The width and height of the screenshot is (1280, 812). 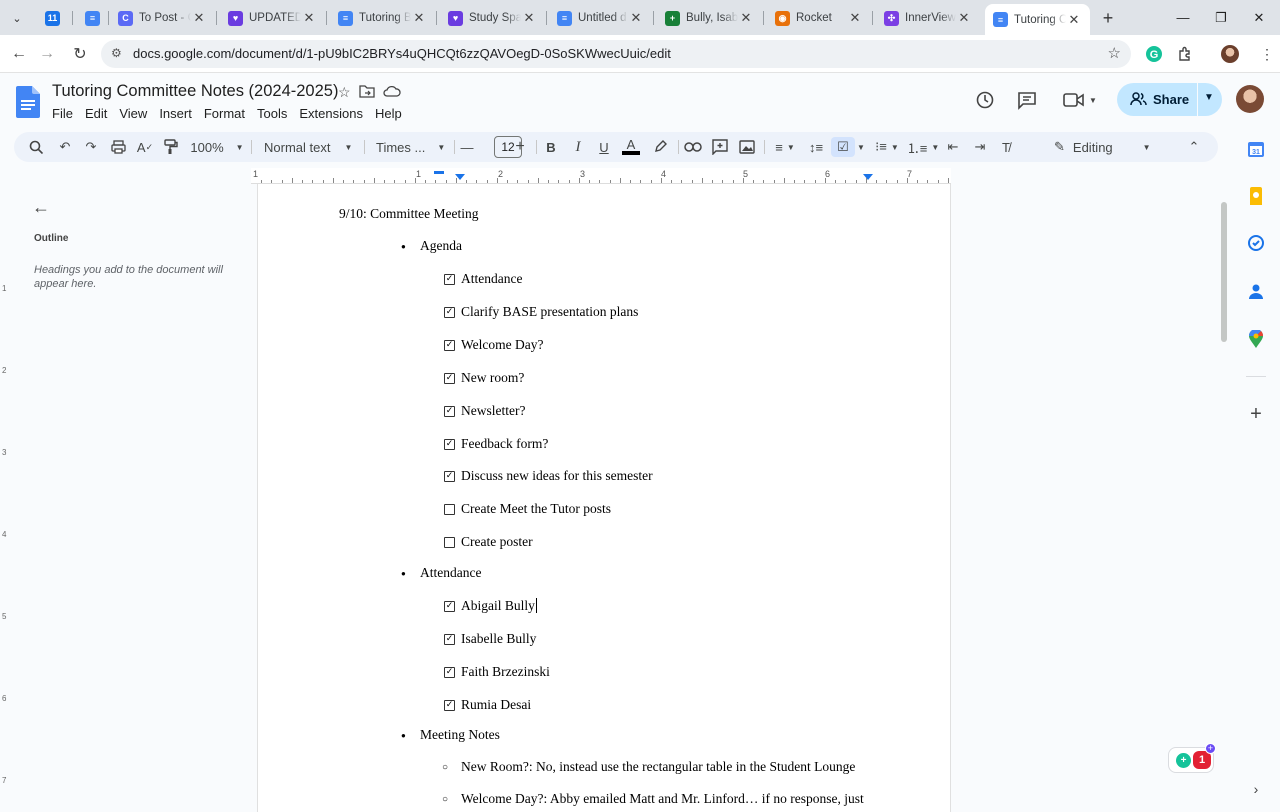 What do you see at coordinates (868, 177) in the screenshot?
I see `right-indent-marker` at bounding box center [868, 177].